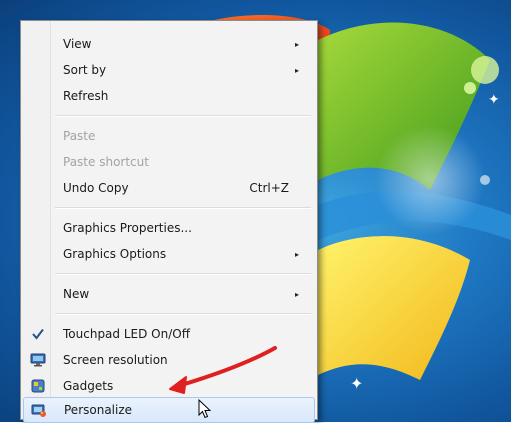 This screenshot has height=423, width=511. Describe the element at coordinates (96, 188) in the screenshot. I see `menu-item-label: Undo Copy` at that location.